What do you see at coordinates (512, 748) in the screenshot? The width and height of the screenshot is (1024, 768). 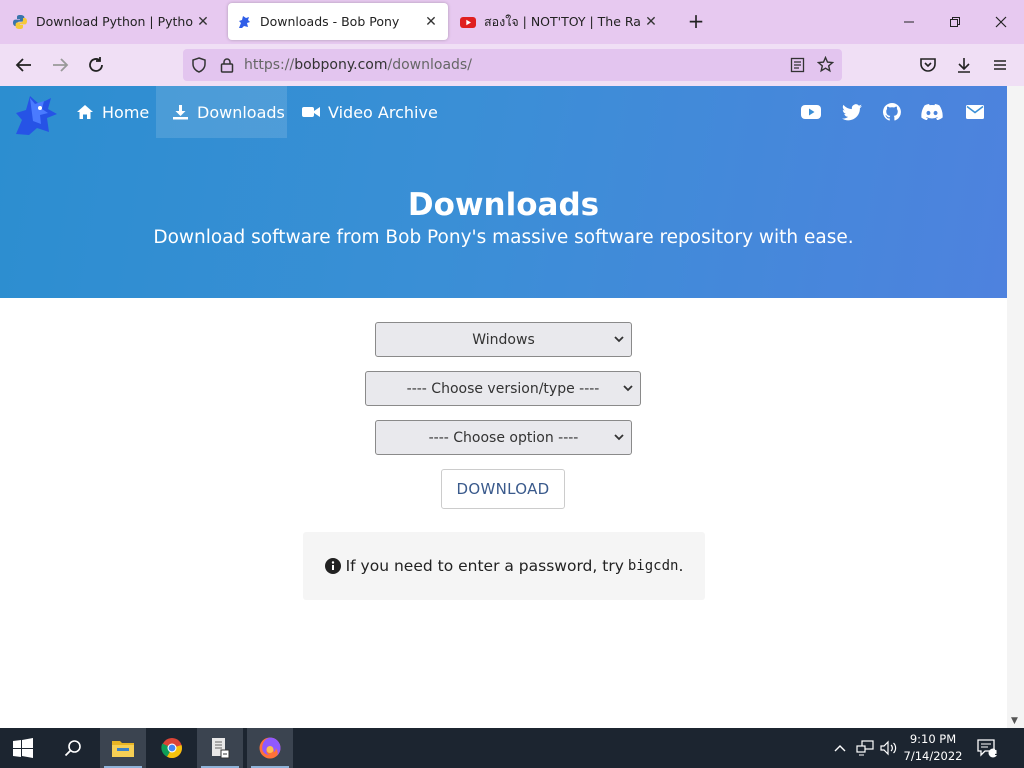 I see `taskbar: 9:10 PM 7/14/2022 1` at bounding box center [512, 748].